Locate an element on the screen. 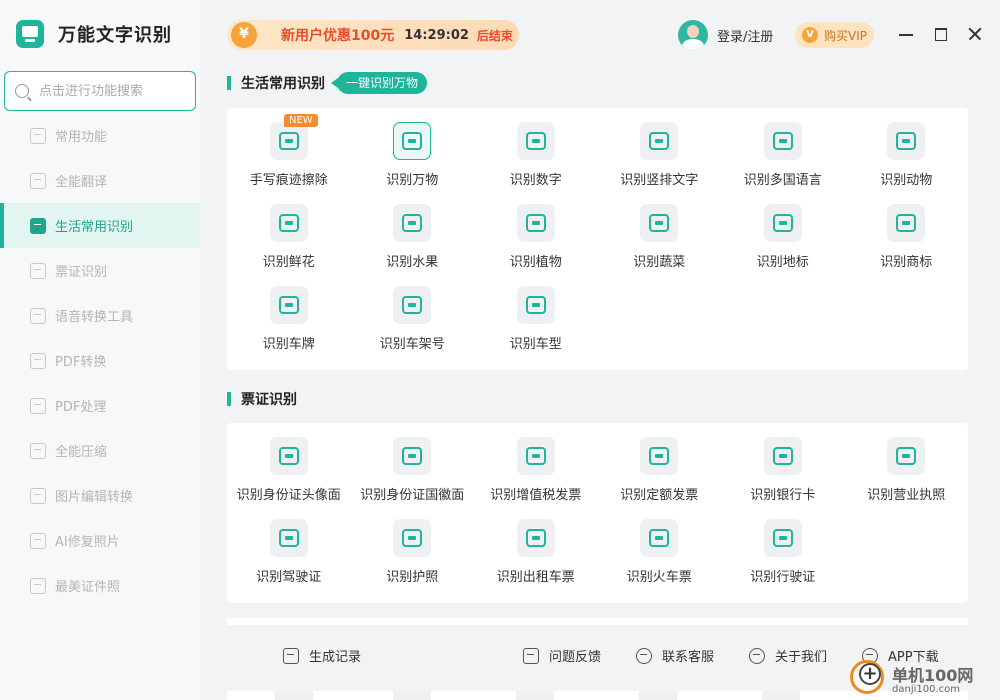 The image size is (1000, 700). function-item: 识别火车票 is located at coordinates (660, 546).